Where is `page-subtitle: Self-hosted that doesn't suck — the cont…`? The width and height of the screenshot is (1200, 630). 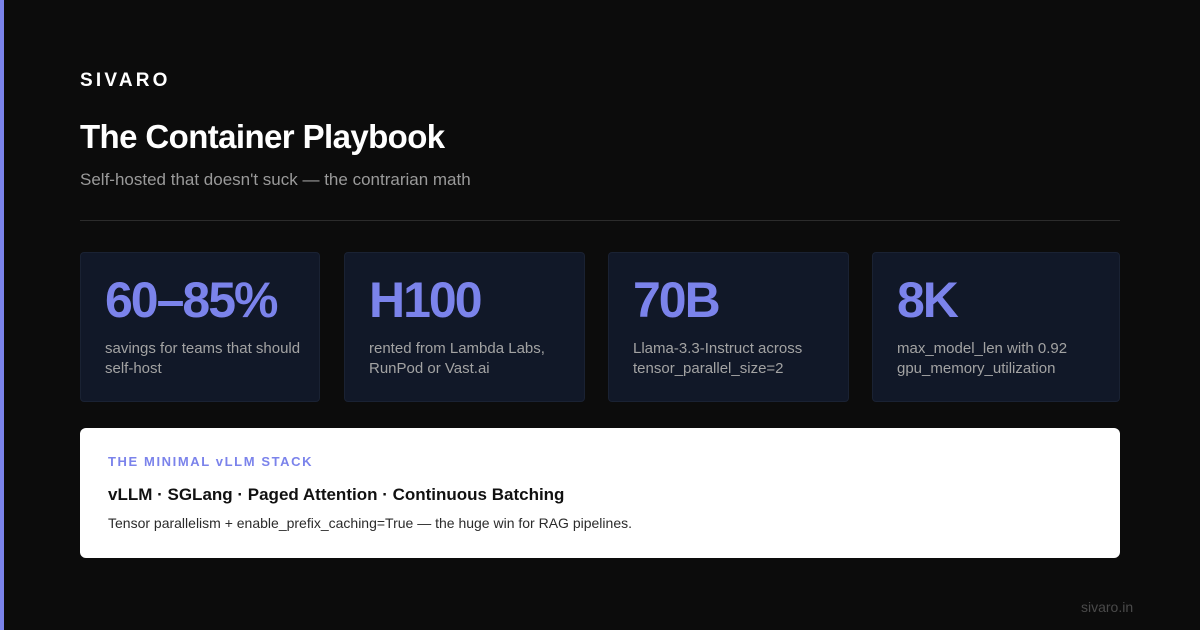 page-subtitle: Self-hosted that doesn't suck — the cont… is located at coordinates (275, 179).